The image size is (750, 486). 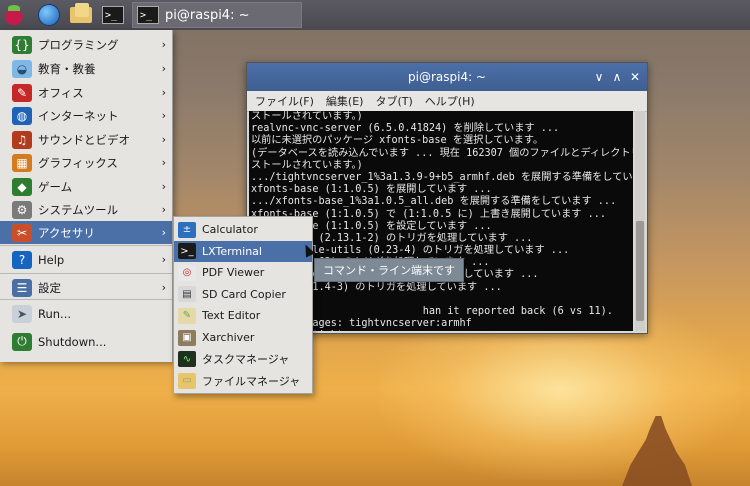 I want to click on submenu-item-pdf-viewer: ◎ PDF Viewer, so click(x=243, y=272).